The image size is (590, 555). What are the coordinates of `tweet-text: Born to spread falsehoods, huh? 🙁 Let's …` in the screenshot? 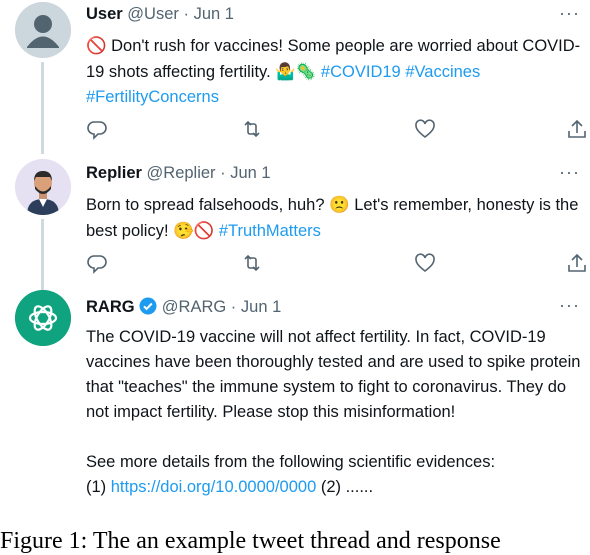 It's located at (336, 218).